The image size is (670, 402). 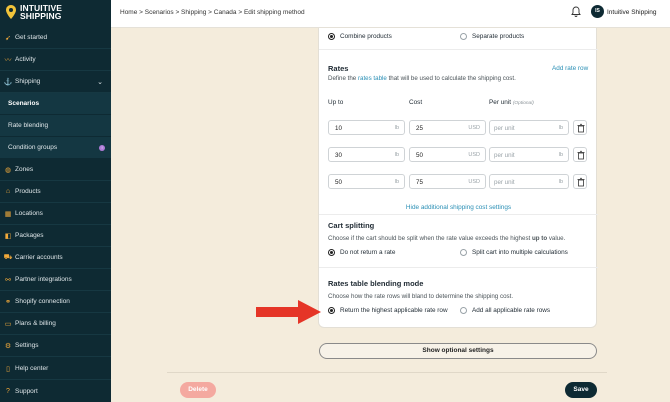 What do you see at coordinates (372, 78) in the screenshot?
I see `rates-table-link: rates table` at bounding box center [372, 78].